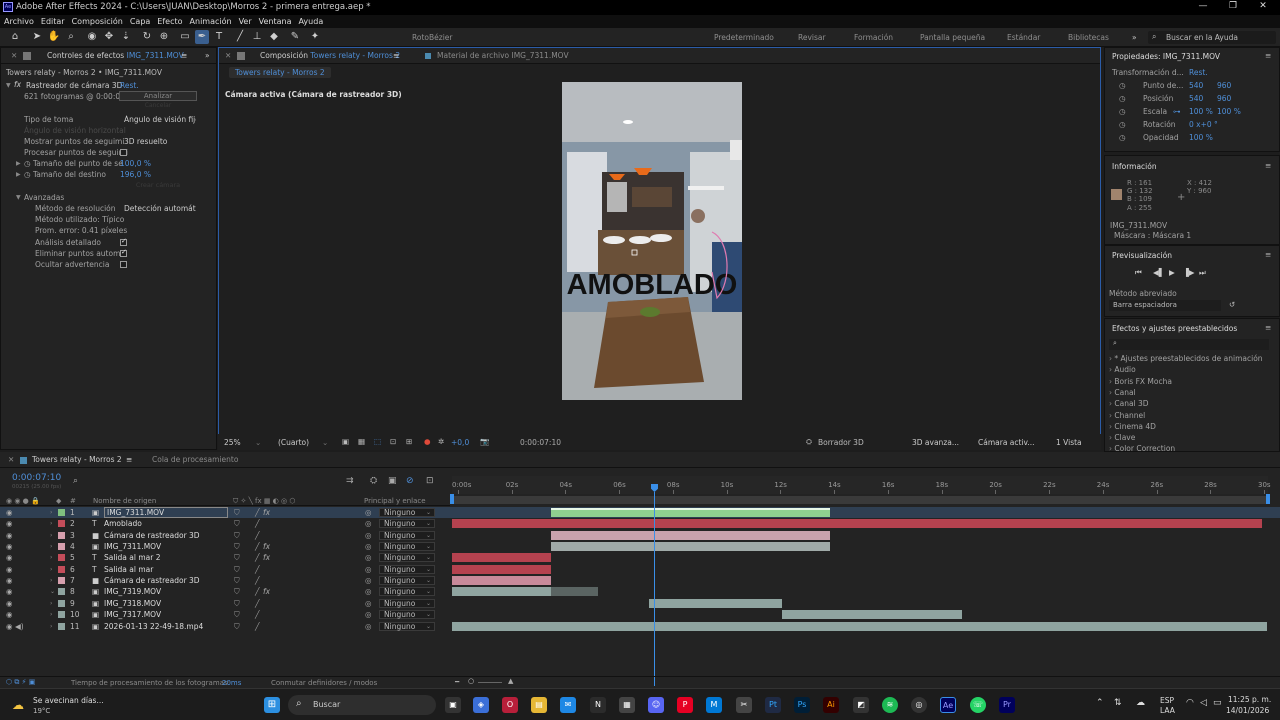 This screenshot has width=1280, height=720. Describe the element at coordinates (258, 442) in the screenshot. I see `zoom-caret-icon: ⌄` at that location.